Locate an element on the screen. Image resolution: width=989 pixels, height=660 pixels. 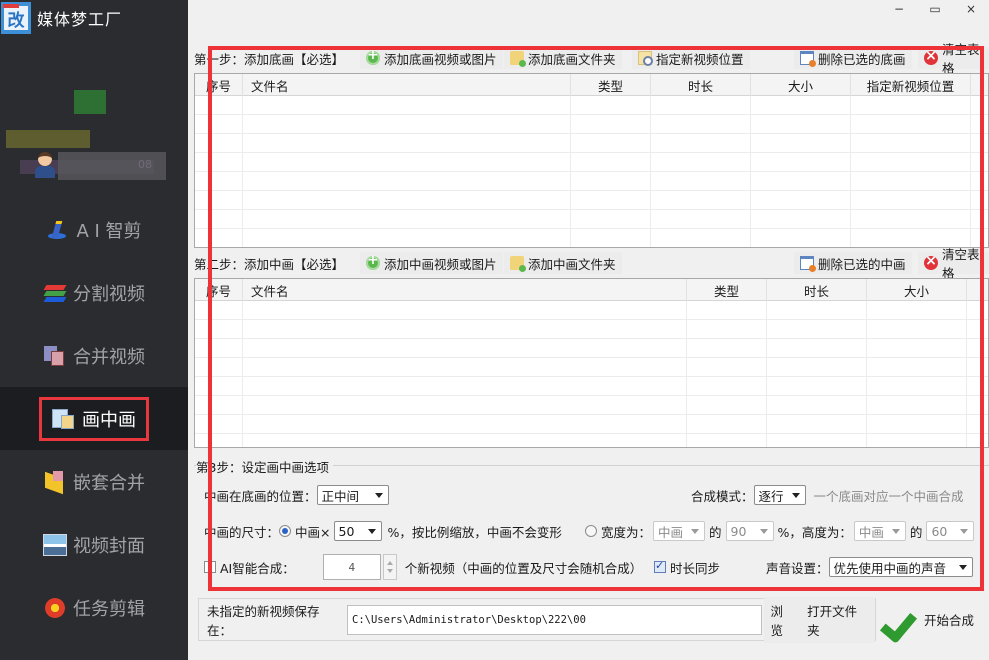
folder-search-icon is located at coordinates (645, 58).